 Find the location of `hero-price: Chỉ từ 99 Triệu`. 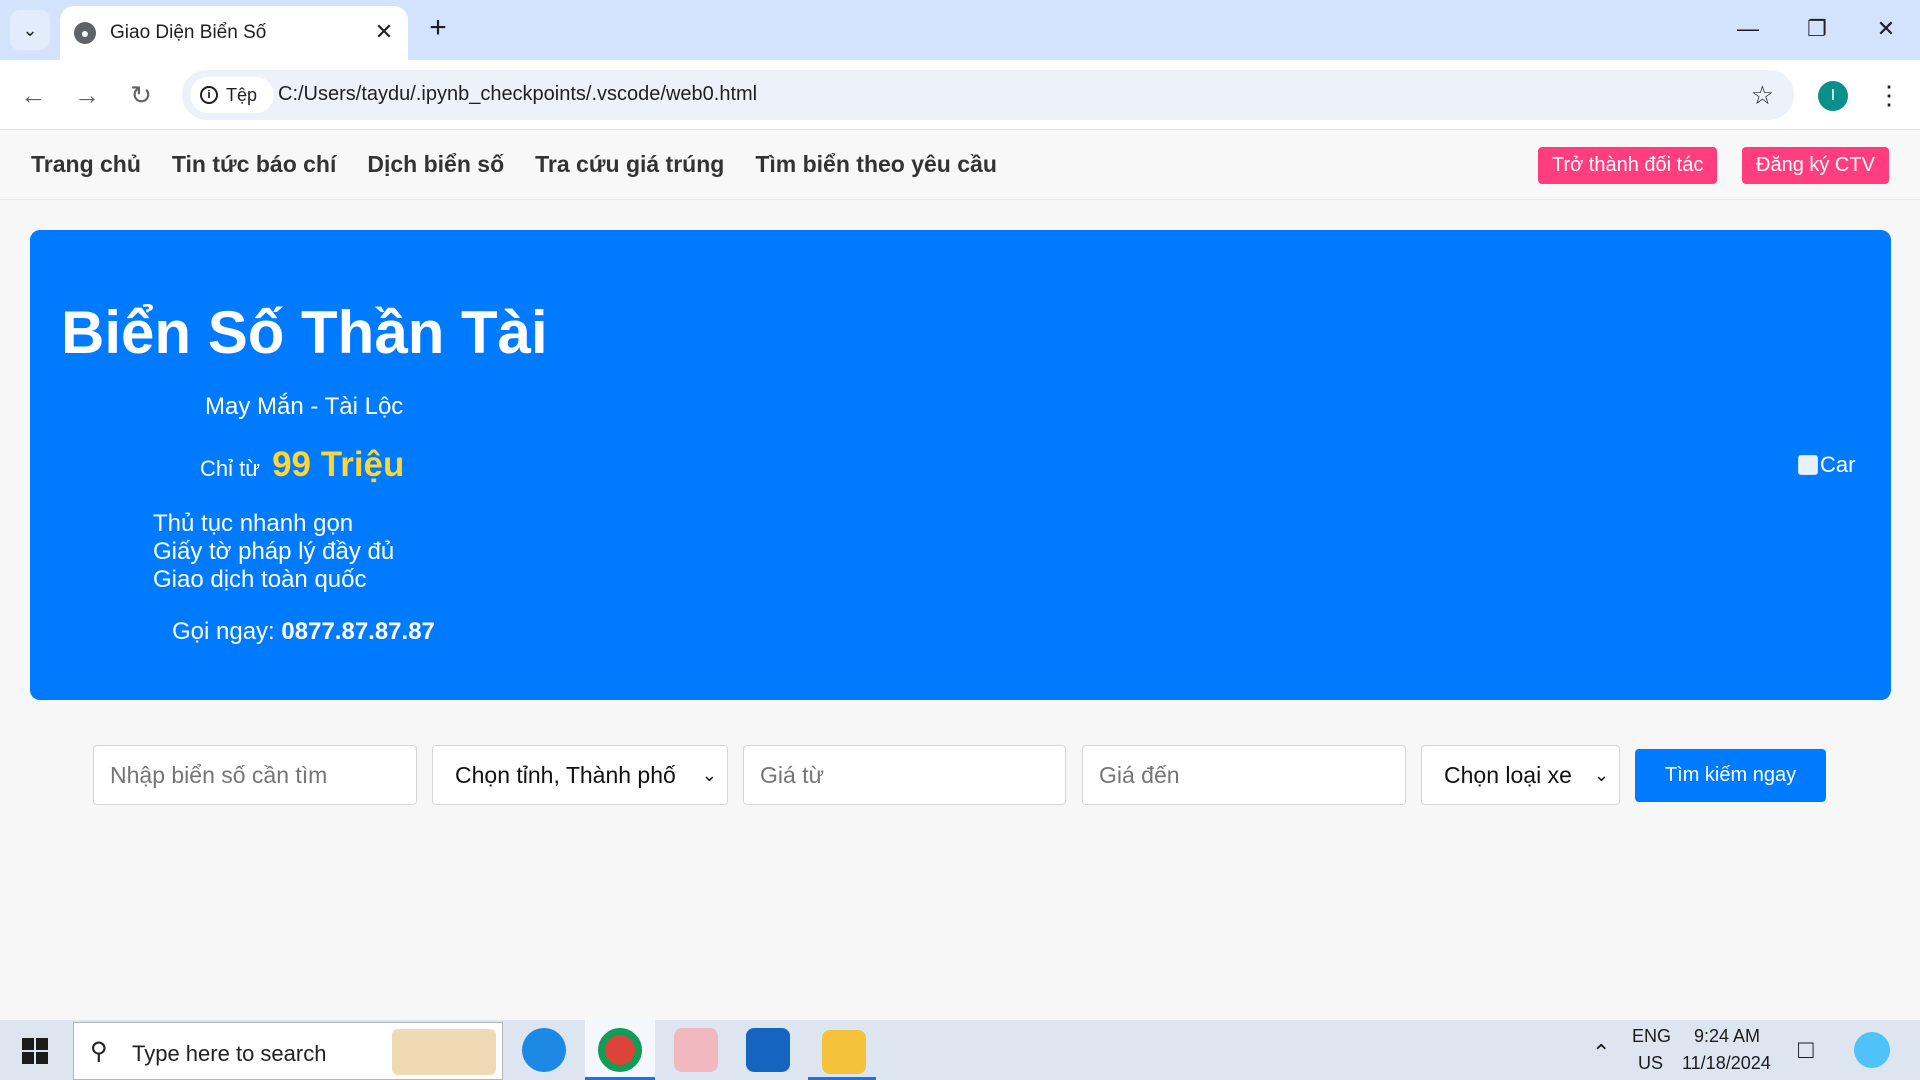

hero-price: Chỉ từ 99 Triệu is located at coordinates (302, 465).